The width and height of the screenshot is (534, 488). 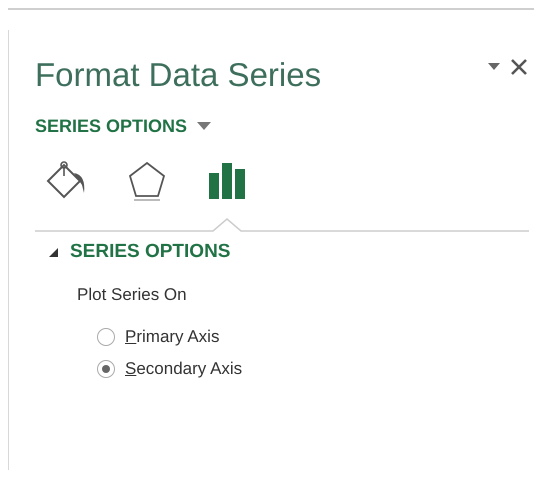 What do you see at coordinates (312, 369) in the screenshot?
I see `radio-option: Secondary Axis` at bounding box center [312, 369].